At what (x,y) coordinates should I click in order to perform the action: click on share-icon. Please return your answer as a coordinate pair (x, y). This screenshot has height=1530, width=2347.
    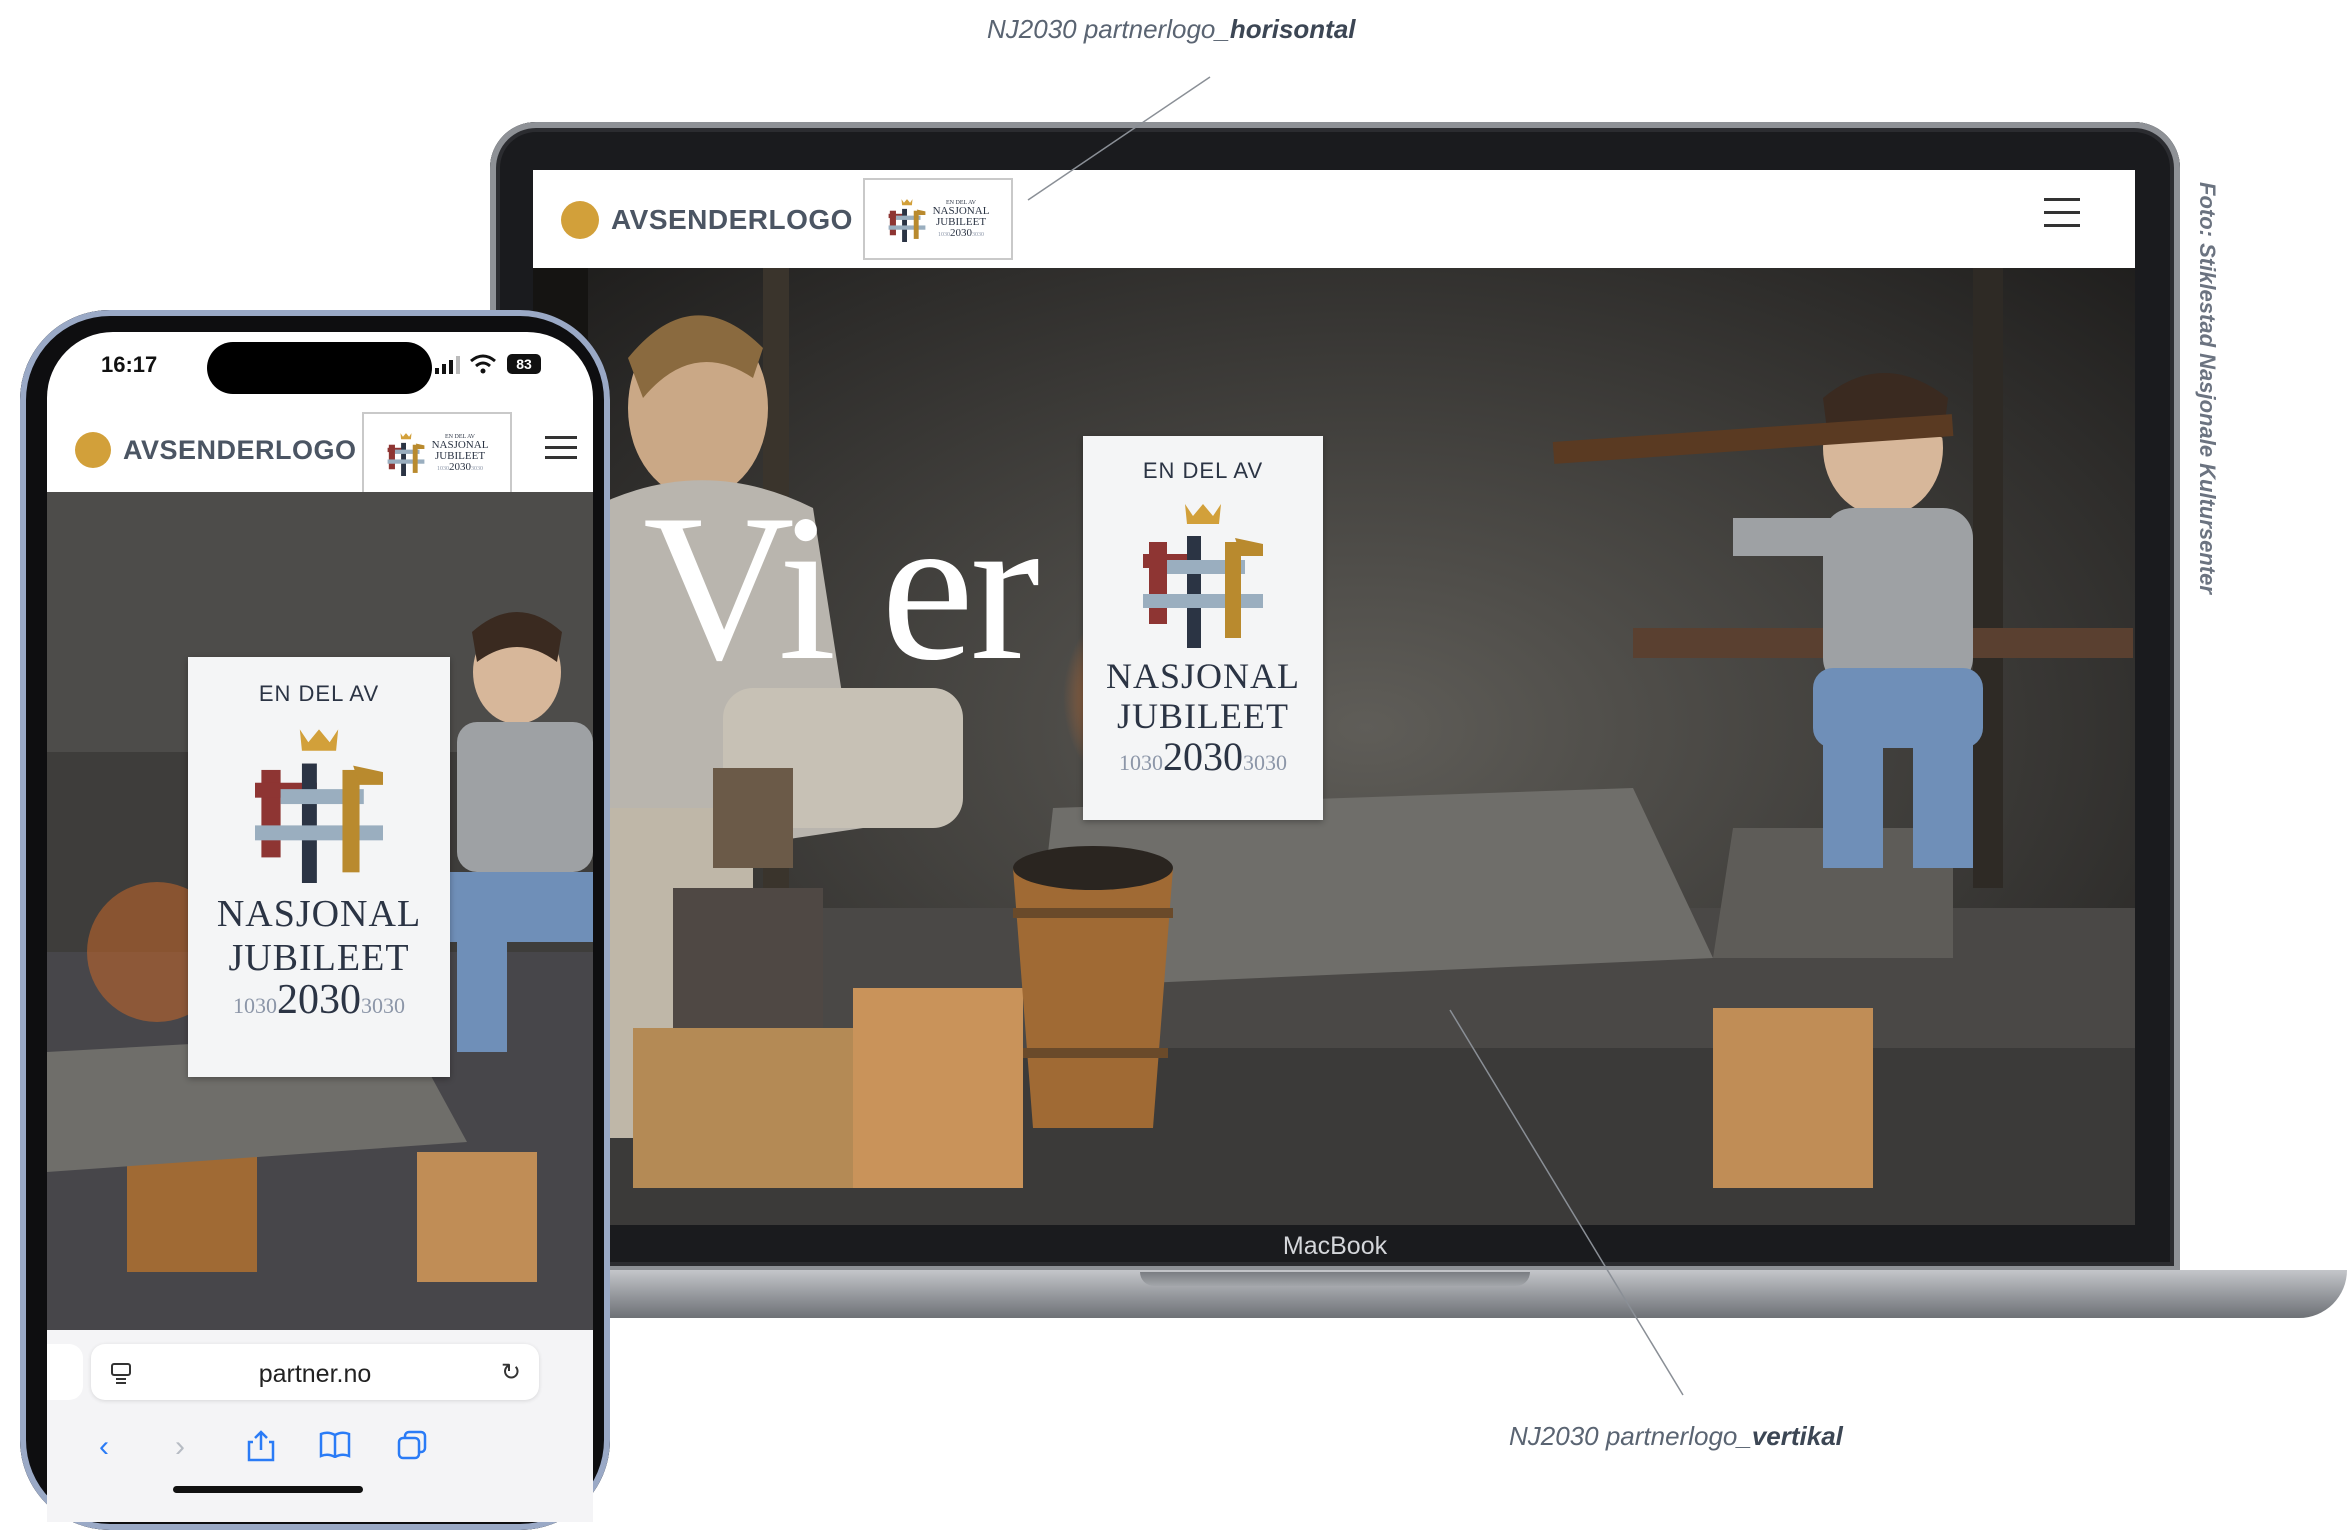
    Looking at the image, I should click on (261, 1446).